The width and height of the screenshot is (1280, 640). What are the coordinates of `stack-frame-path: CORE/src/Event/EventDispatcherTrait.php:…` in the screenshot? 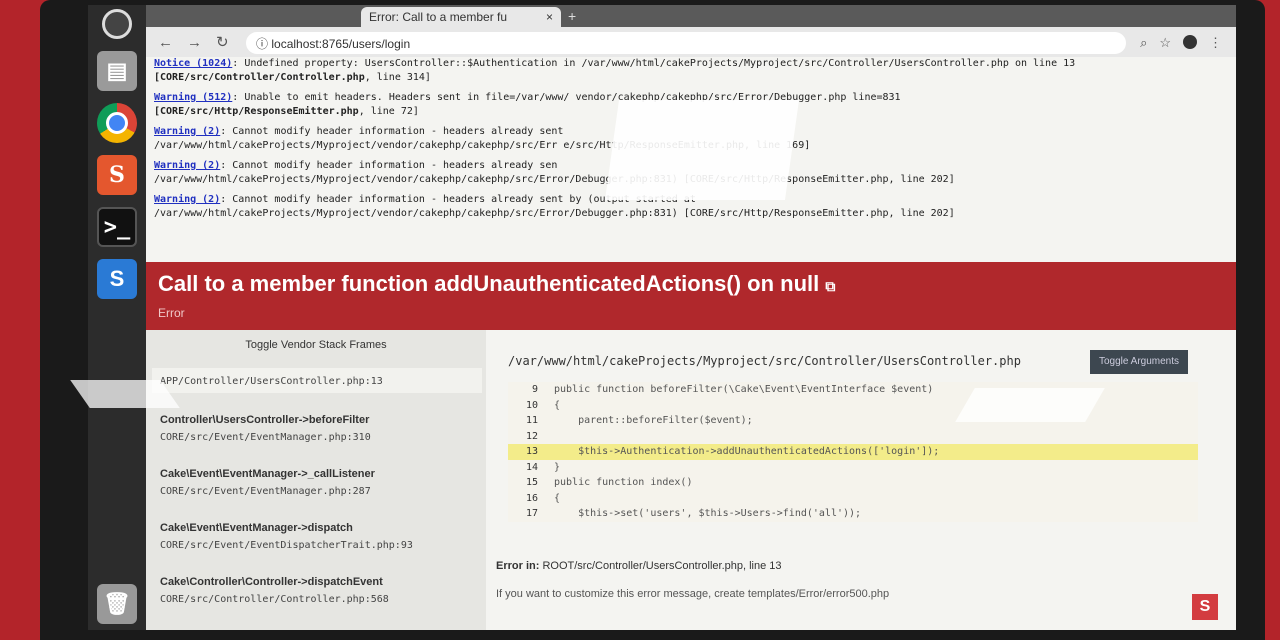 It's located at (286, 545).